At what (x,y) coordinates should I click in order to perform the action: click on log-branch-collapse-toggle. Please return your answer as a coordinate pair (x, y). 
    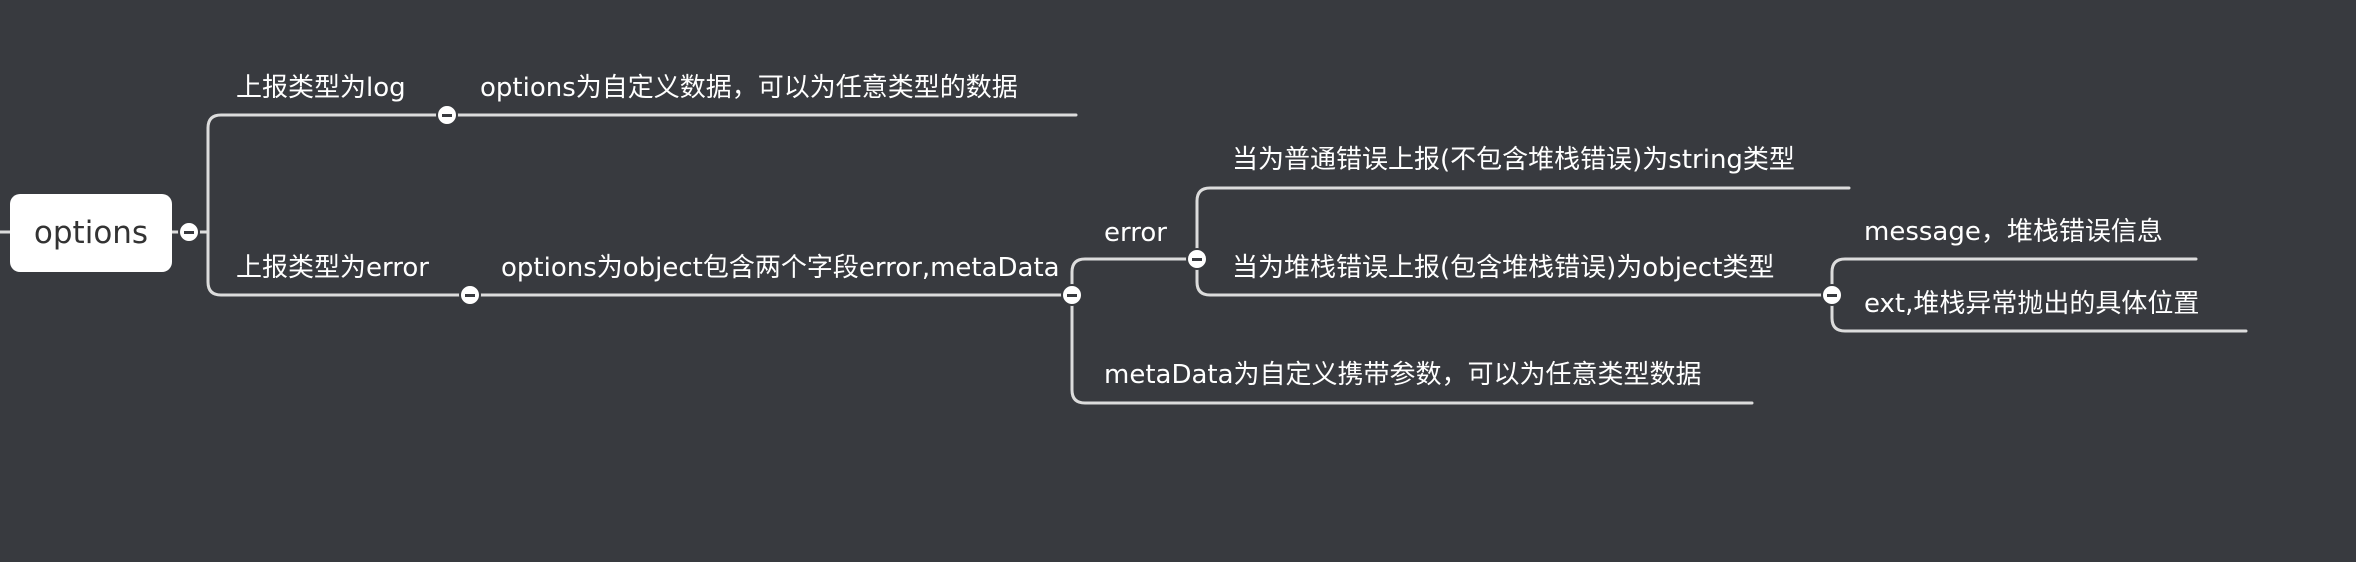
    Looking at the image, I should click on (447, 115).